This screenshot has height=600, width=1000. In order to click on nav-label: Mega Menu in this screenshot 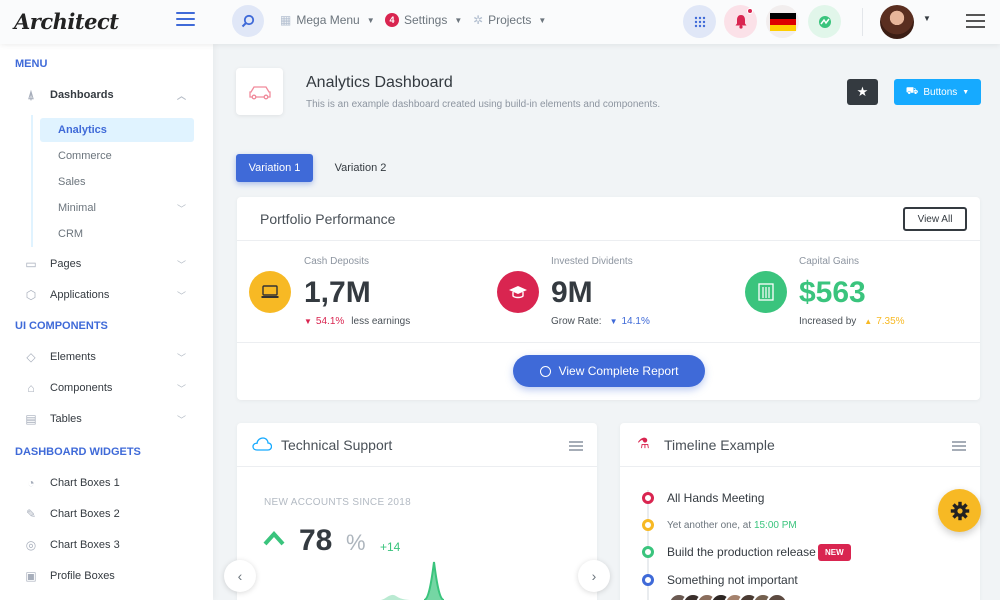, I will do `click(328, 20)`.